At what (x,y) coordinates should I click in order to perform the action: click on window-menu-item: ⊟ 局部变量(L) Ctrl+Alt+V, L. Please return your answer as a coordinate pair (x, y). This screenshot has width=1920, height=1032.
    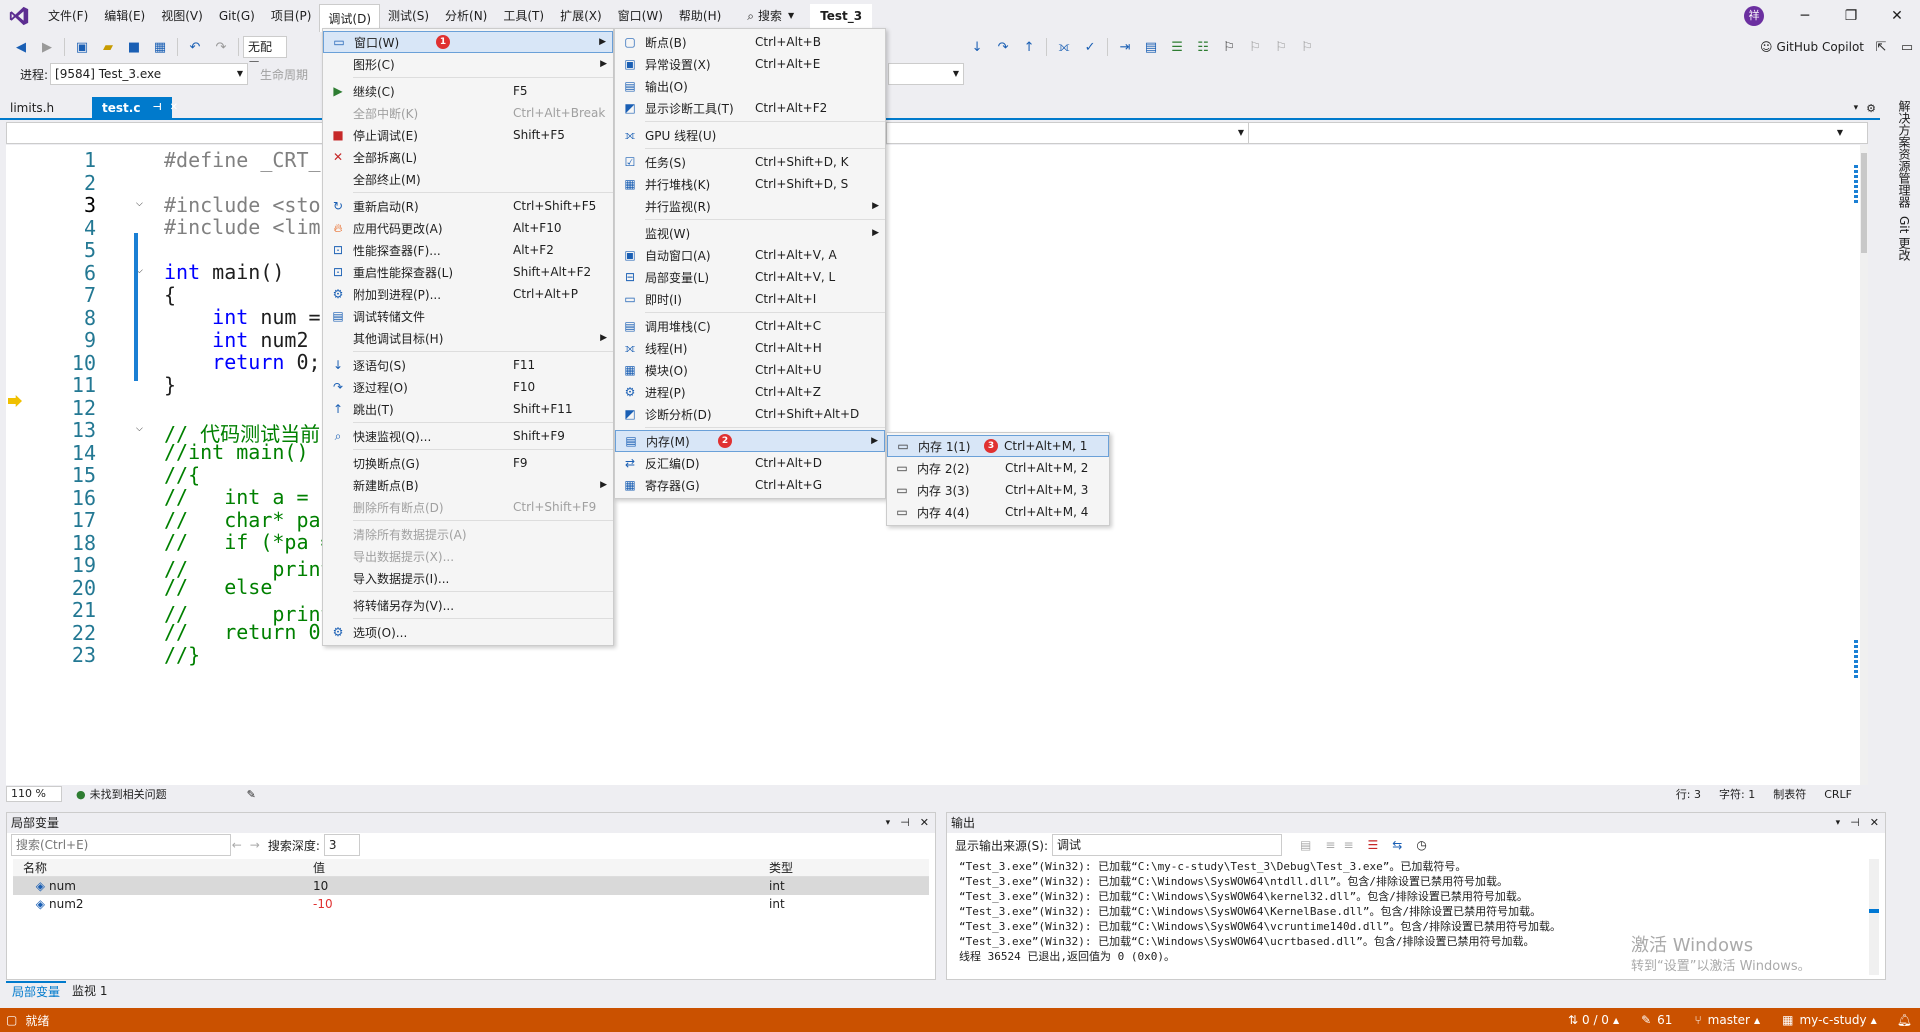
    Looking at the image, I should click on (750, 277).